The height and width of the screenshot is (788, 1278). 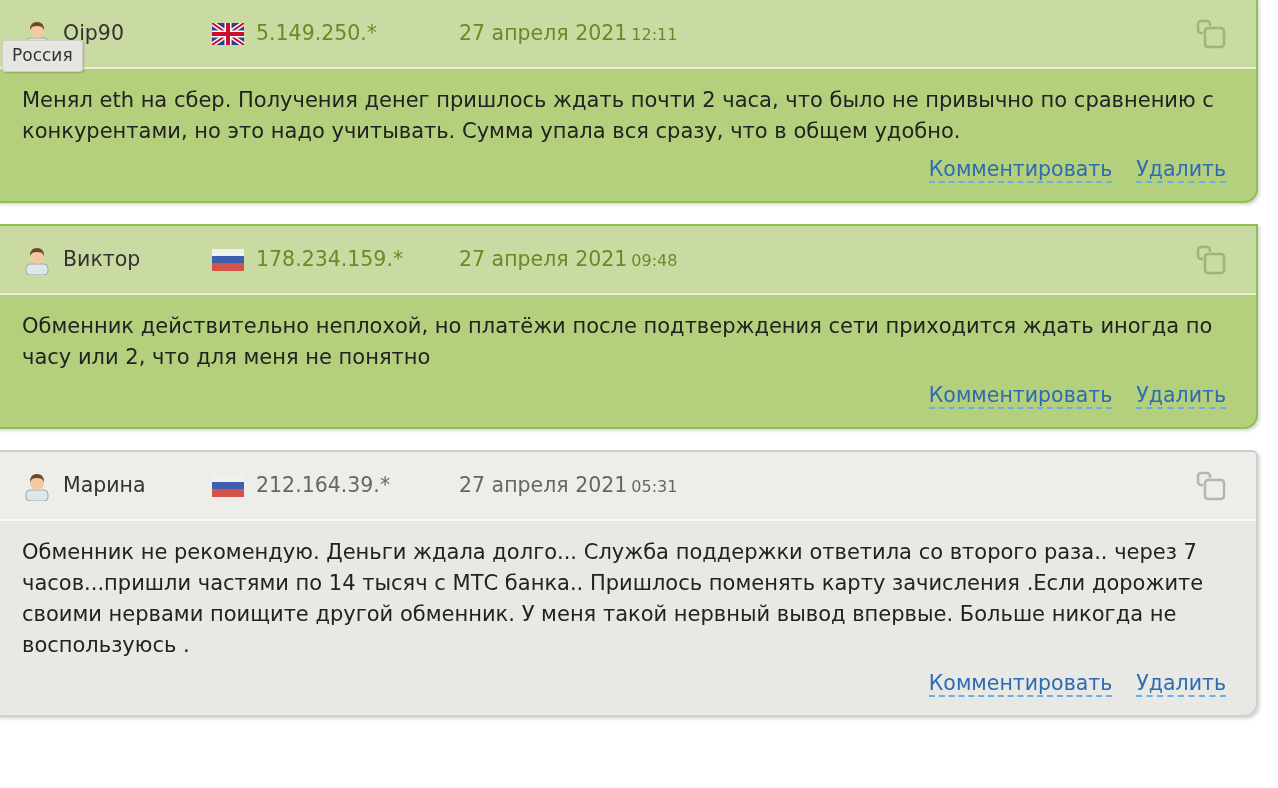 I want to click on review-text: Обменник не рекомендую. Деньги ждала долго... Служба поддержки ответила со второго раза.. через 7 часов...пришли частями по 14 тысяч с МТС банка.. Пришлось поменять карту зачисления .Если дорожите своими нервами поищите другой обменник. У меня такой нервный вывод впервые. Больше никогда не воспользуюсь ., so click(x=613, y=599).